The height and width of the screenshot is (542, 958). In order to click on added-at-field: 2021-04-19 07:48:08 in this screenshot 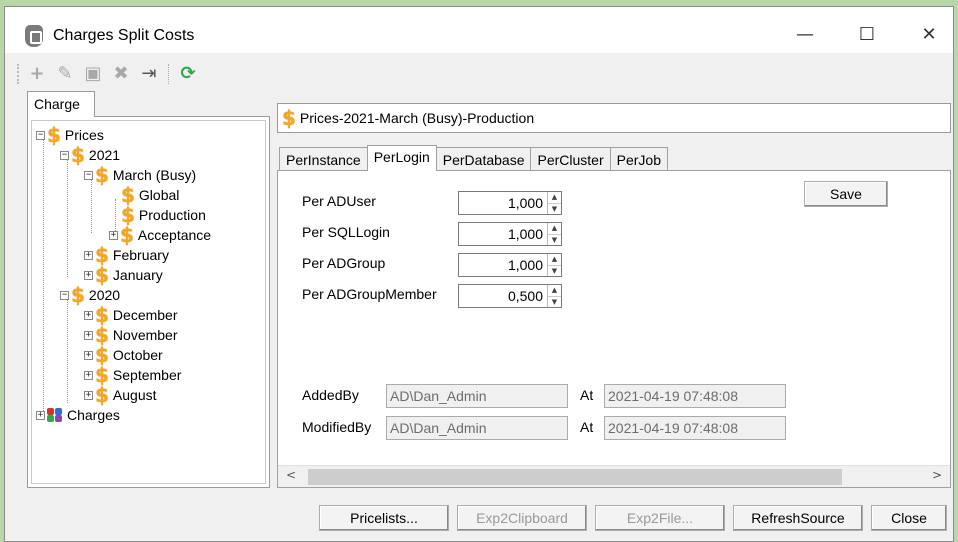, I will do `click(695, 396)`.